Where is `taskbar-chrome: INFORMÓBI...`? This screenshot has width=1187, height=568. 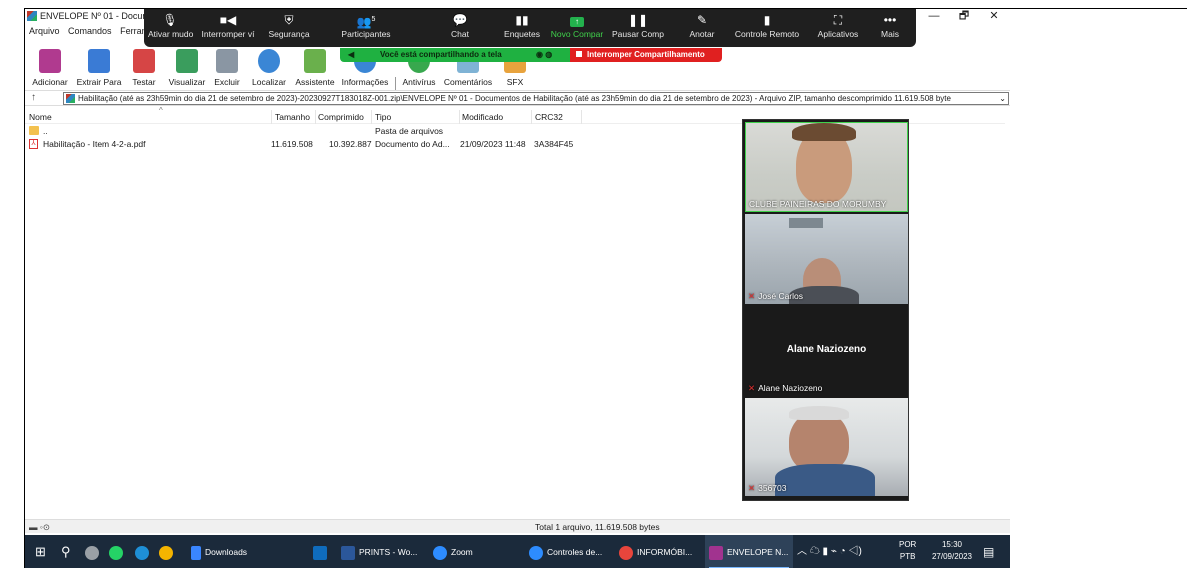 taskbar-chrome: INFORMÓBI... is located at coordinates (658, 551).